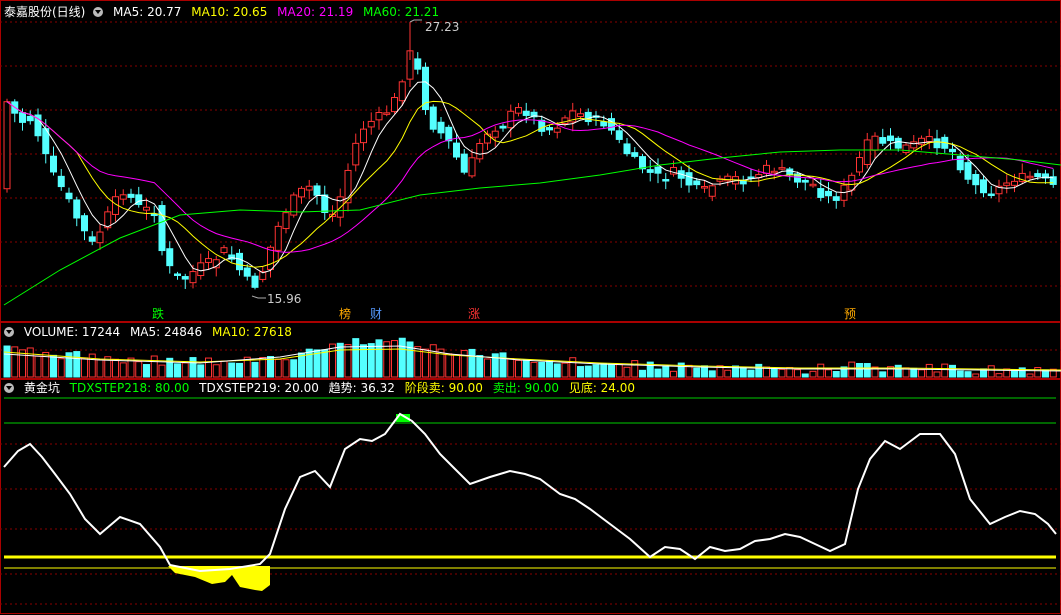  I want to click on volume-panel: VOLUME: 17244 MA5: 24846 MA10: 27618, so click(530, 350).